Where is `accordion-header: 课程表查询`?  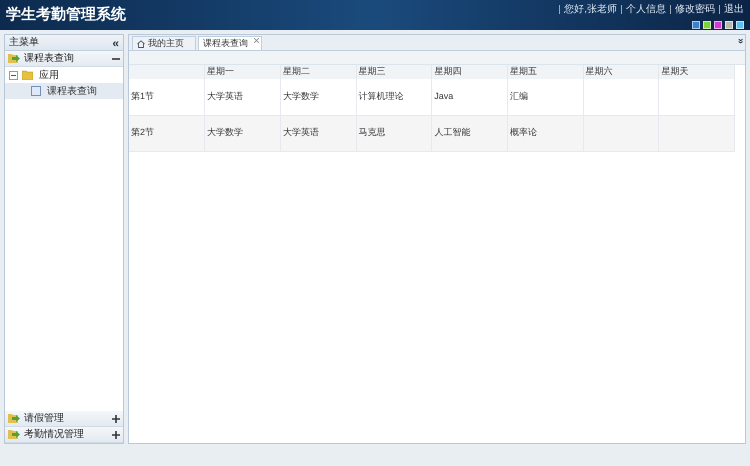
accordion-header: 课程表查询 is located at coordinates (64, 59).